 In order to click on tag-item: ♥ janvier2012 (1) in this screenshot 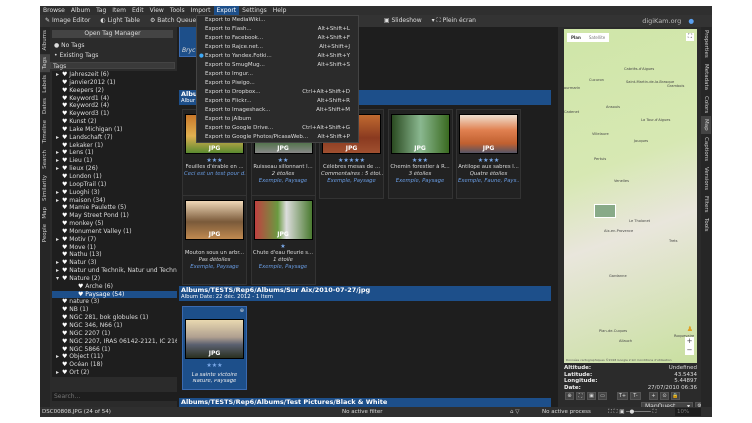, I will do `click(116, 83)`.